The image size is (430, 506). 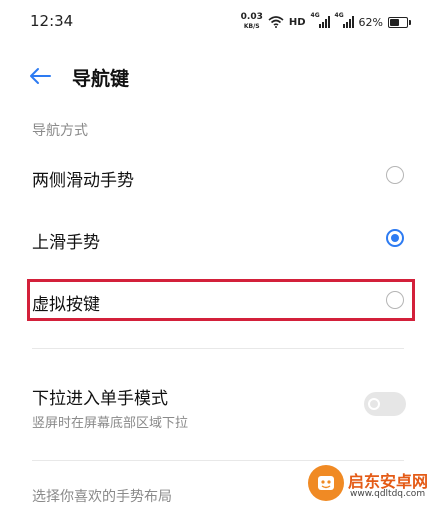 I want to click on status-icons: 0.03 KB/S HD 4G 4G 62%, so click(x=326, y=22).